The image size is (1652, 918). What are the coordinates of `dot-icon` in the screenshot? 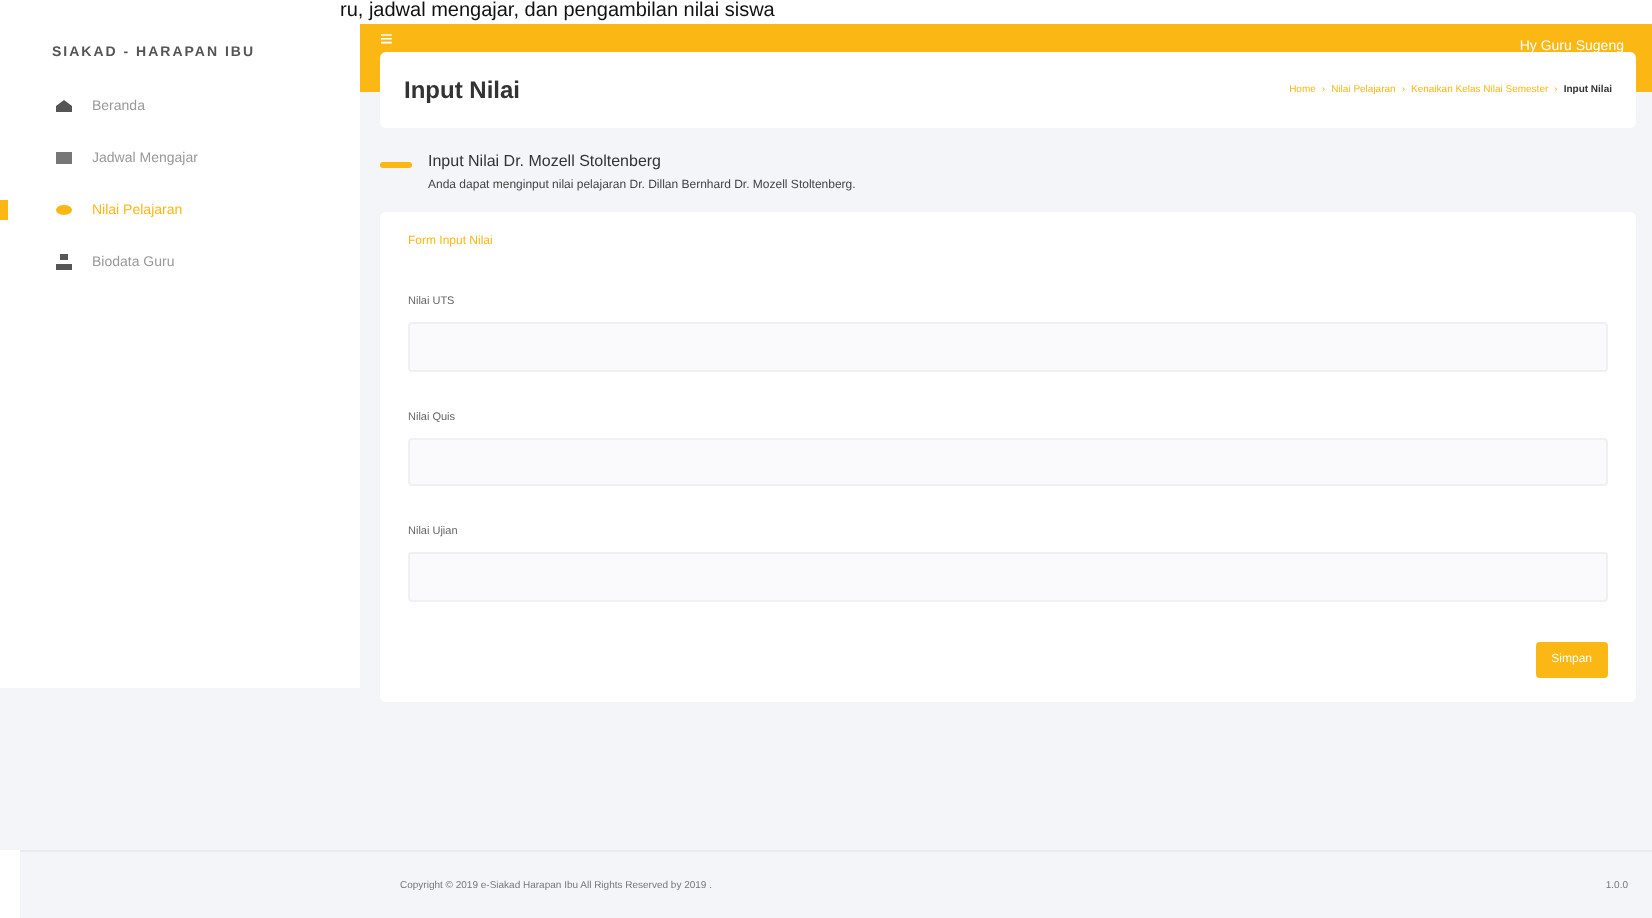 It's located at (64, 210).